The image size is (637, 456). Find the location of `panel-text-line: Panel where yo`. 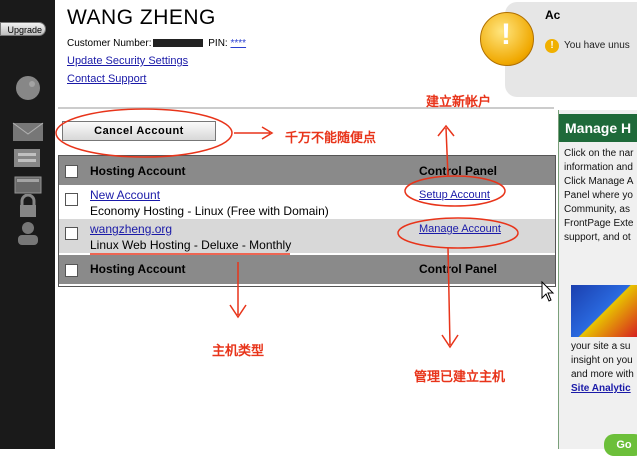

panel-text-line: Panel where yo is located at coordinates (598, 195).